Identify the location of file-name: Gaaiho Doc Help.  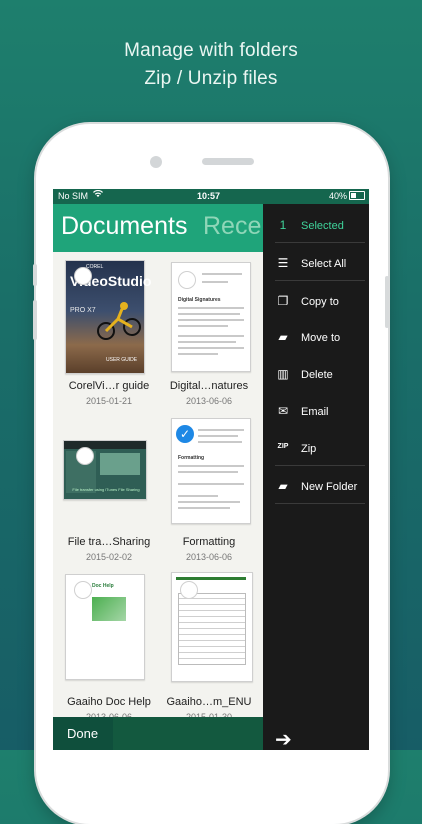
(109, 702).